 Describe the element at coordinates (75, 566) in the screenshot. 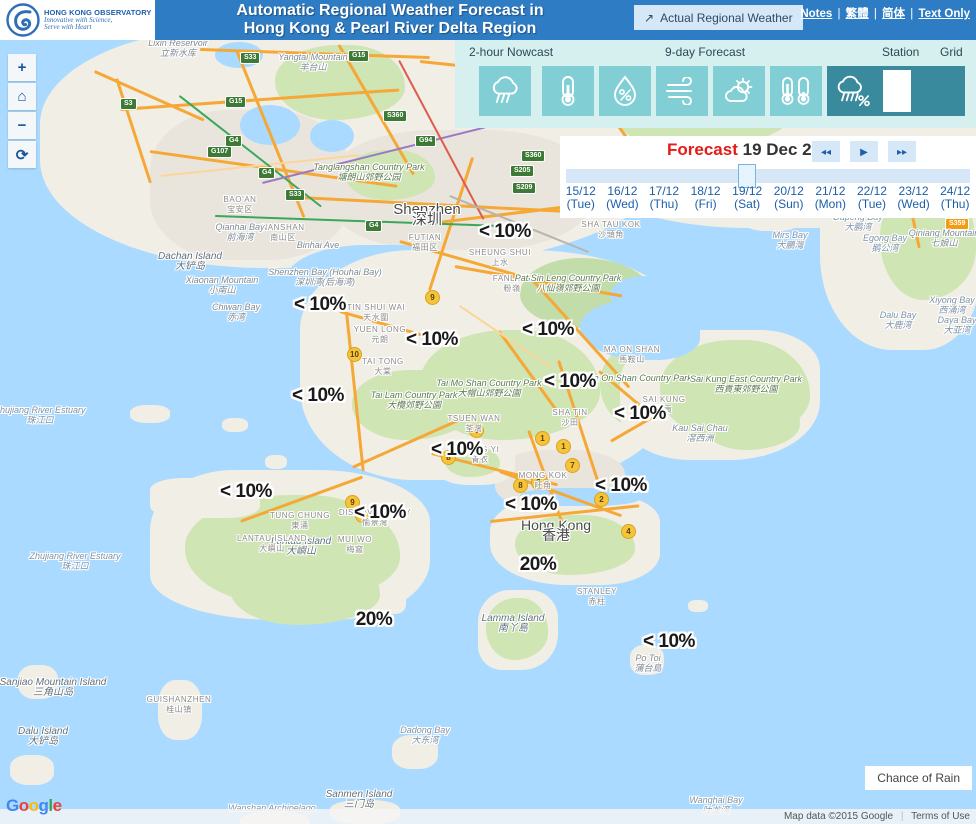

I see `map-place-name-zh: 珠江口` at that location.